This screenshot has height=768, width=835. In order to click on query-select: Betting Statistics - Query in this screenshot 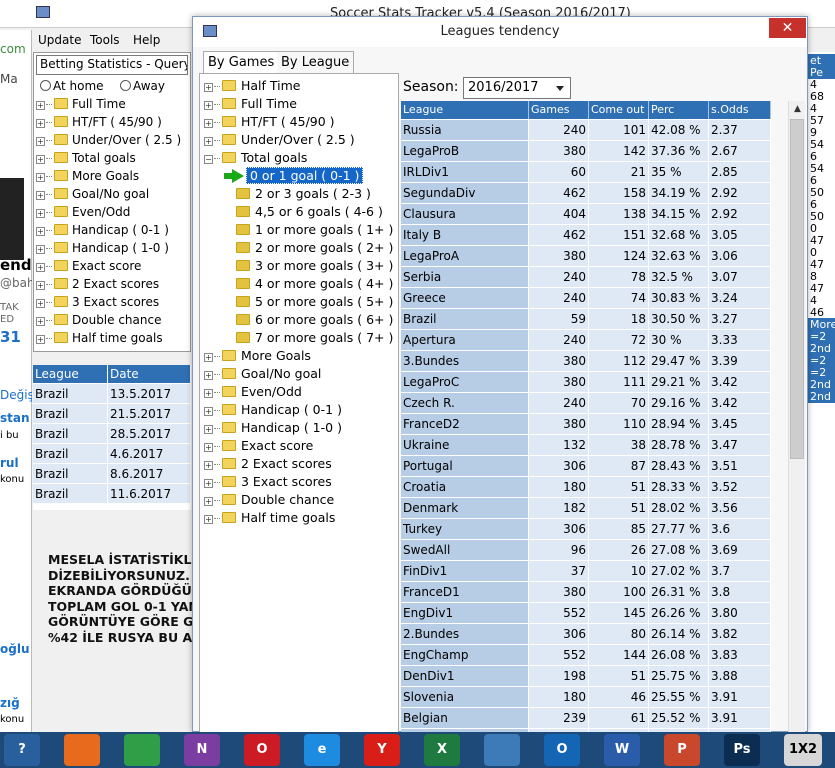, I will do `click(112, 65)`.